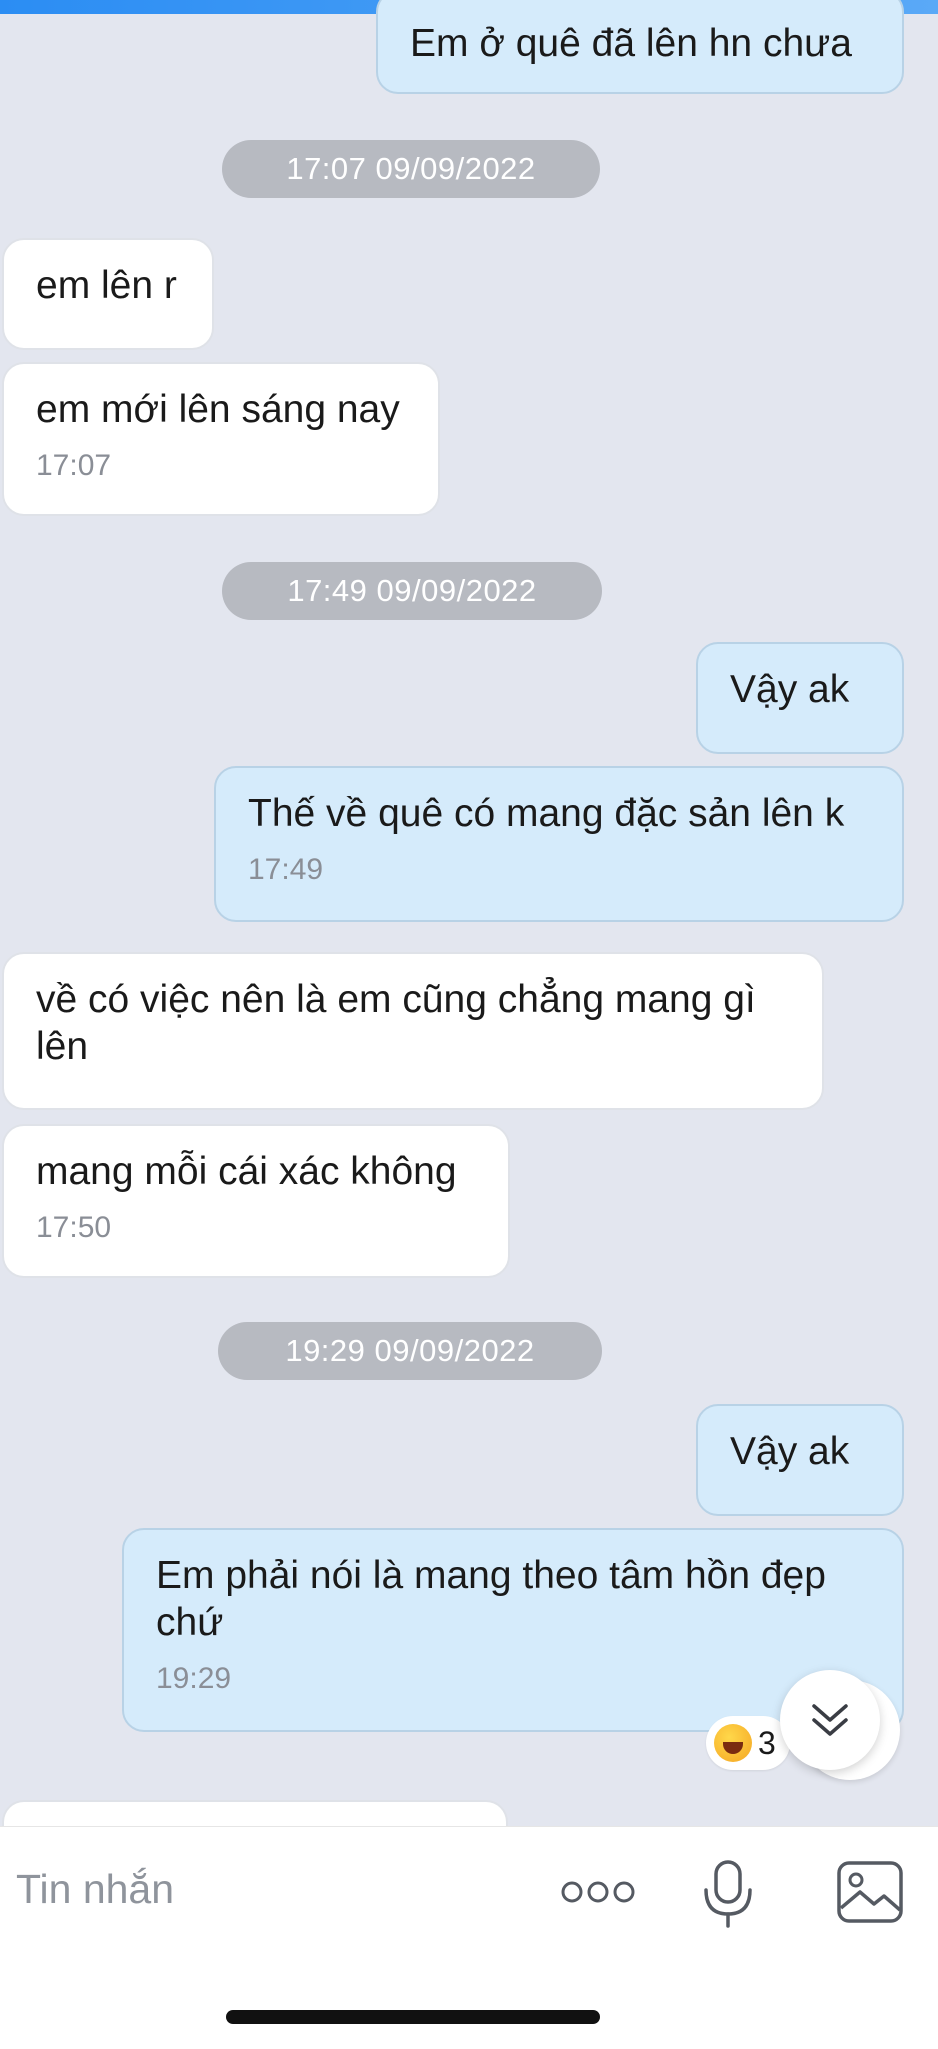 This screenshot has width=938, height=2049. What do you see at coordinates (767, 1742) in the screenshot?
I see `reaction-count: 3` at bounding box center [767, 1742].